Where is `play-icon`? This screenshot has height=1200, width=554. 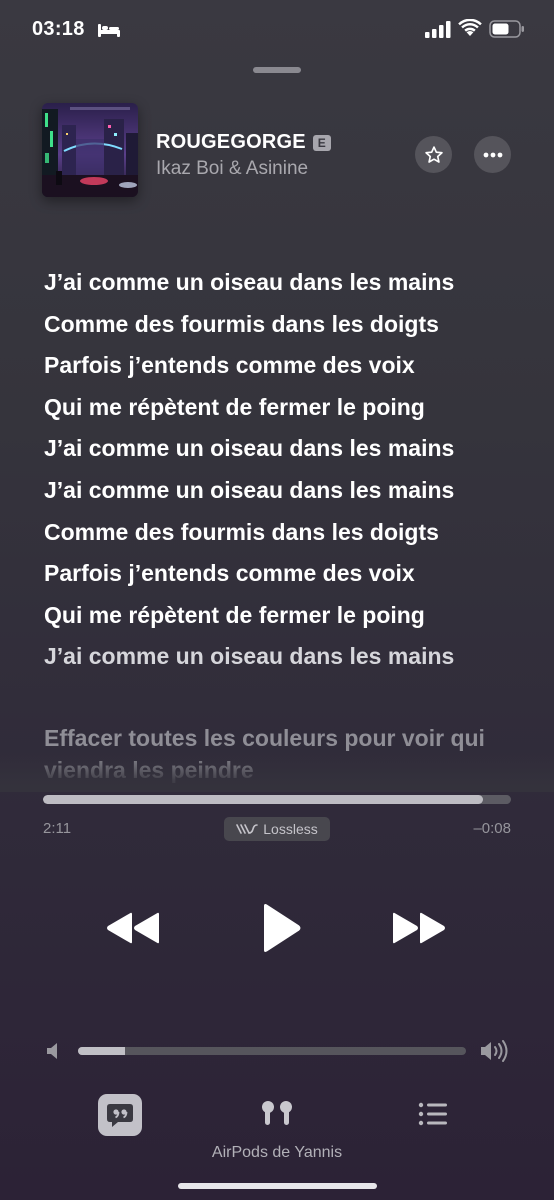
play-icon is located at coordinates (282, 928).